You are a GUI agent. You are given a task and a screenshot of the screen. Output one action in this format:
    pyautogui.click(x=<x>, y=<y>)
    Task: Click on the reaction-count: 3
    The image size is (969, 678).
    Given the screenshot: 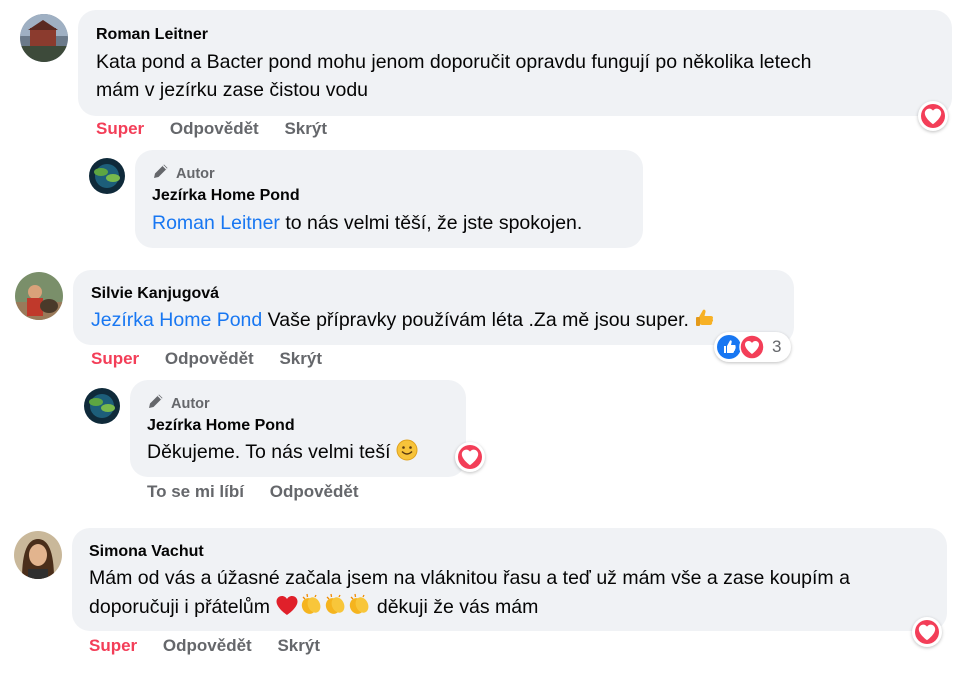 What is the action you would take?
    pyautogui.click(x=777, y=346)
    